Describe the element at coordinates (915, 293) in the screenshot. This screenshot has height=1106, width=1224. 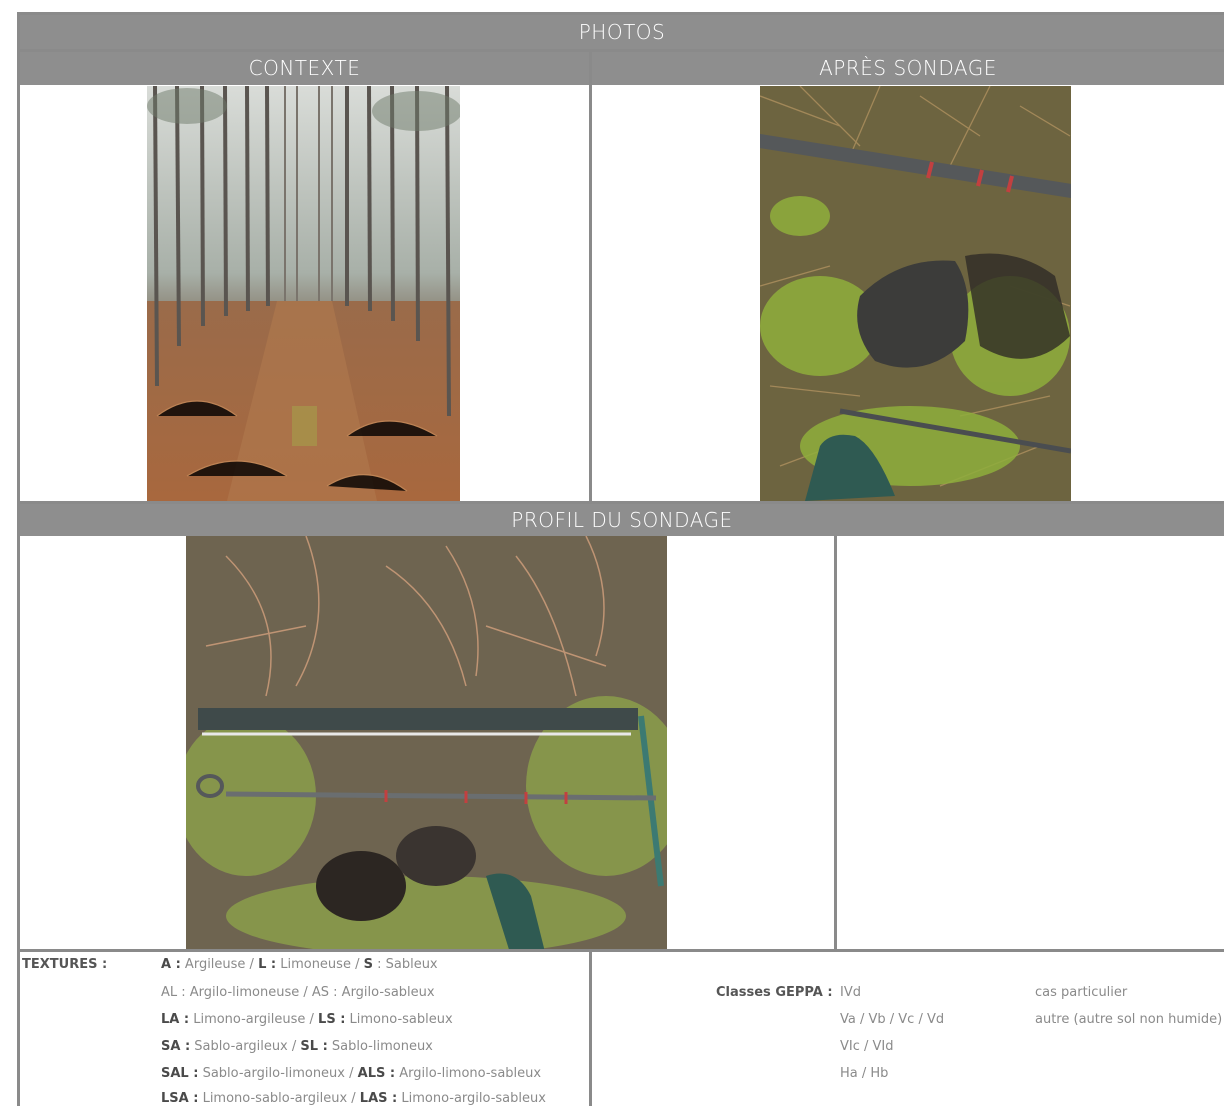
I see `after-sondage-photo` at that location.